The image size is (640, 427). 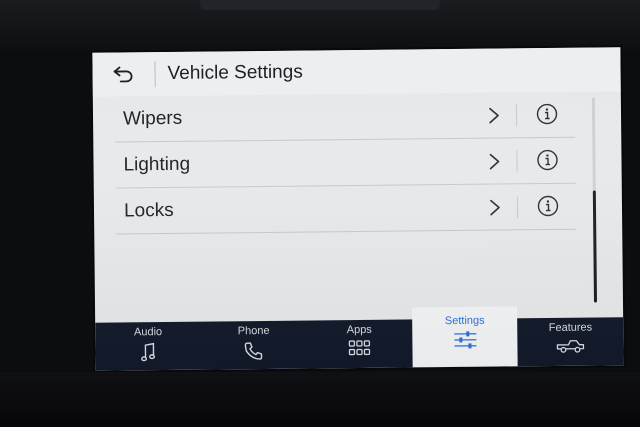 What do you see at coordinates (155, 74) in the screenshot?
I see `header-divider` at bounding box center [155, 74].